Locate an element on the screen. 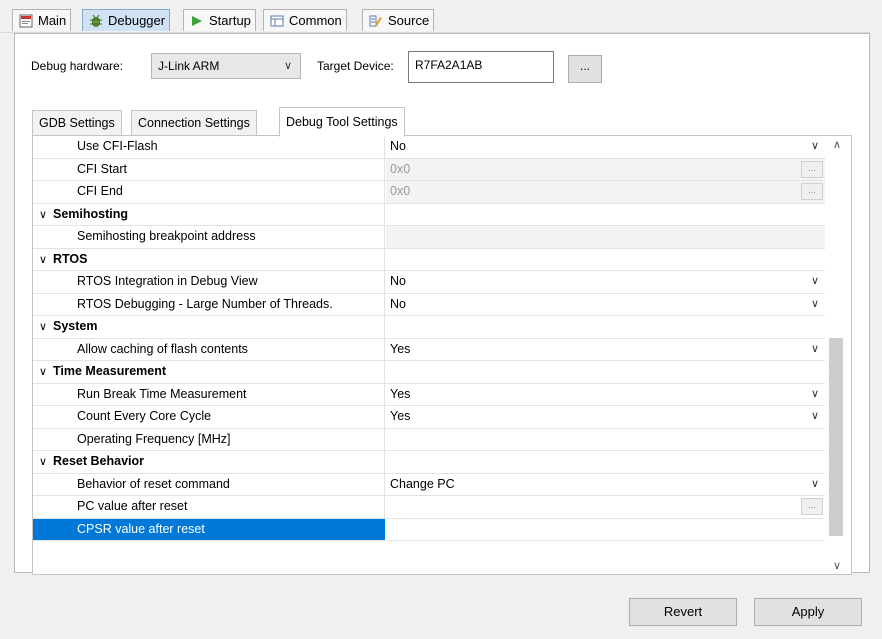 The image size is (882, 639). row-name: Behavior of reset command is located at coordinates (209, 484).